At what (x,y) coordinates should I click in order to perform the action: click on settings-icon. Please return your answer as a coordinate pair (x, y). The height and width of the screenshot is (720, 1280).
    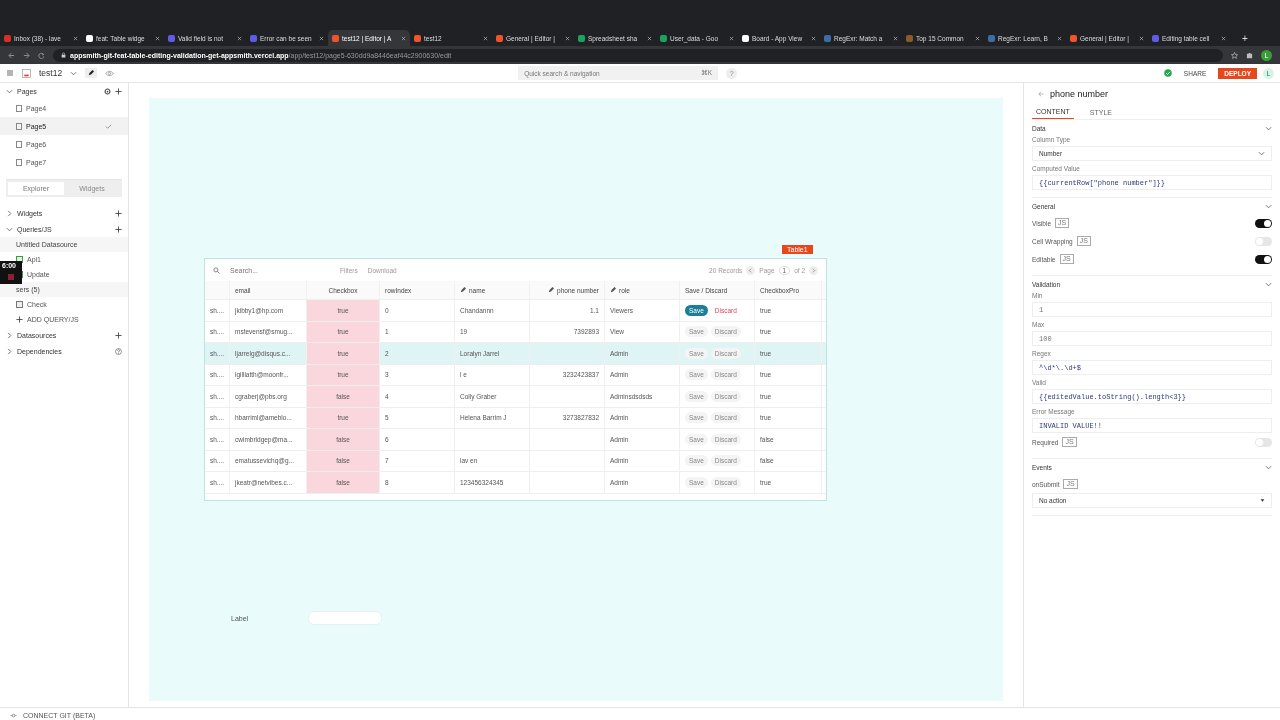
    Looking at the image, I should click on (107, 91).